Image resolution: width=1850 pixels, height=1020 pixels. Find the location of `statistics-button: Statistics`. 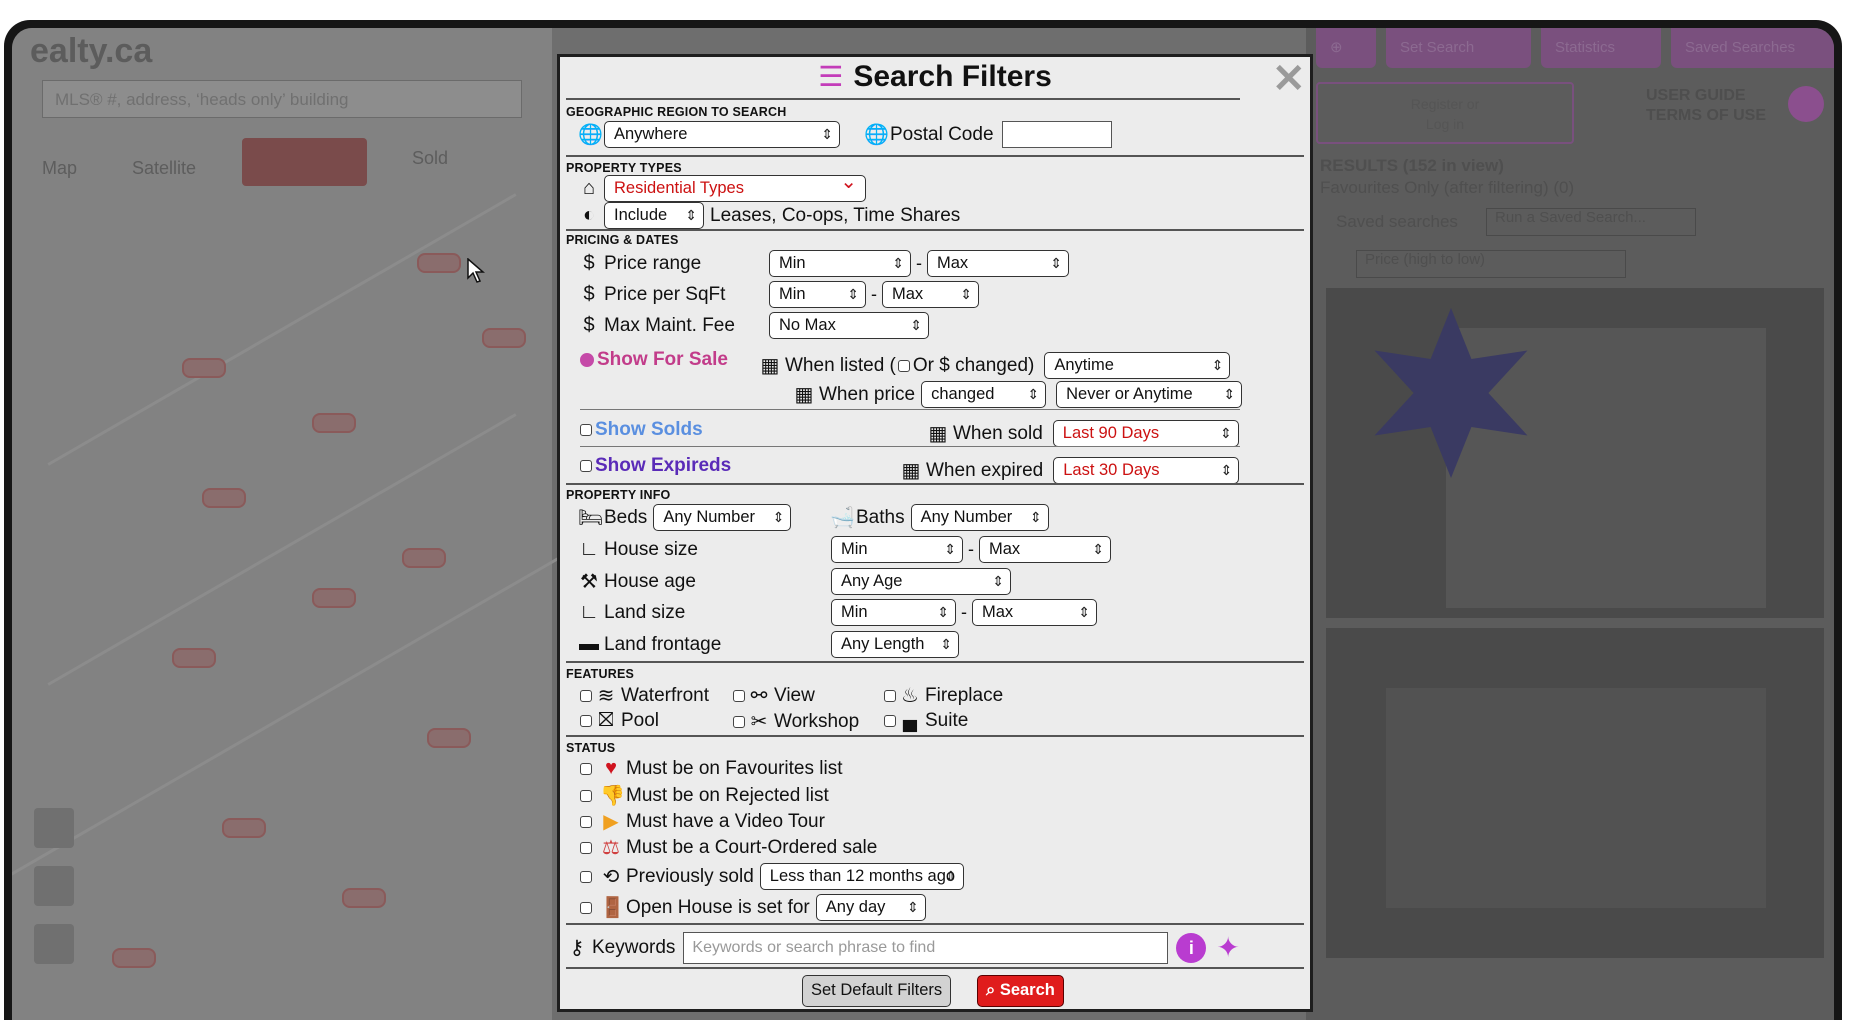

statistics-button: Statistics is located at coordinates (1601, 48).